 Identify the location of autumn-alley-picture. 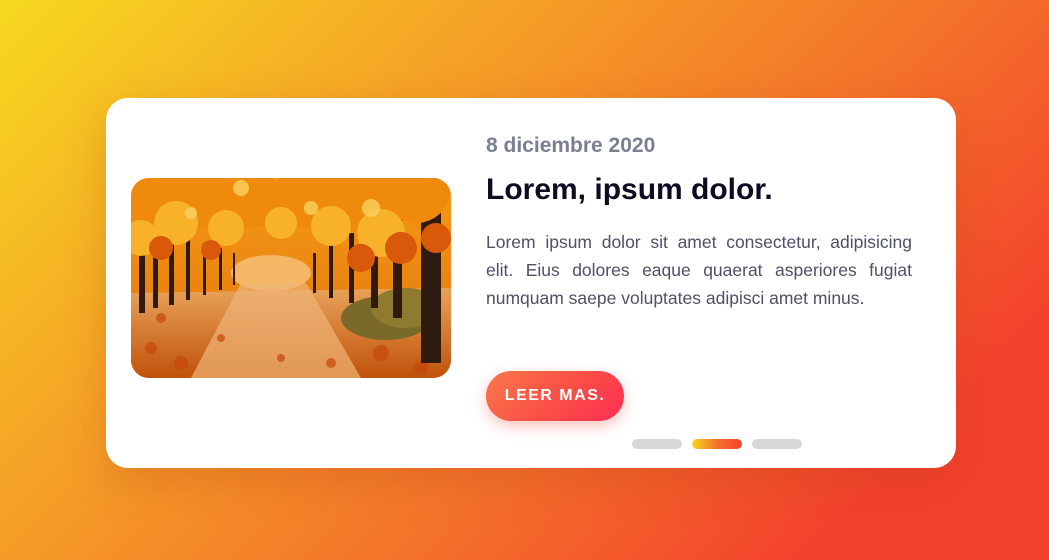
(291, 278).